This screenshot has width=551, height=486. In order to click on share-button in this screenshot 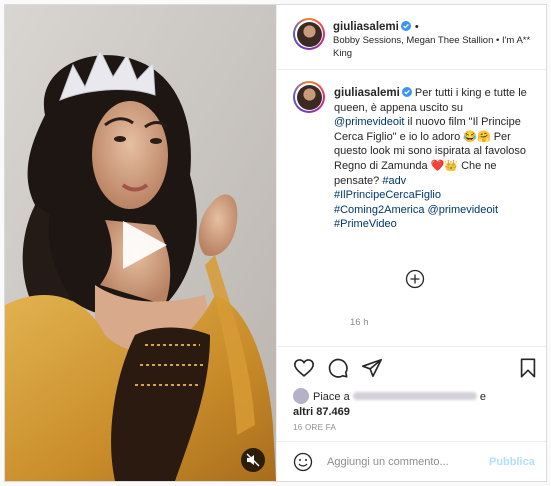, I will do `click(372, 368)`.